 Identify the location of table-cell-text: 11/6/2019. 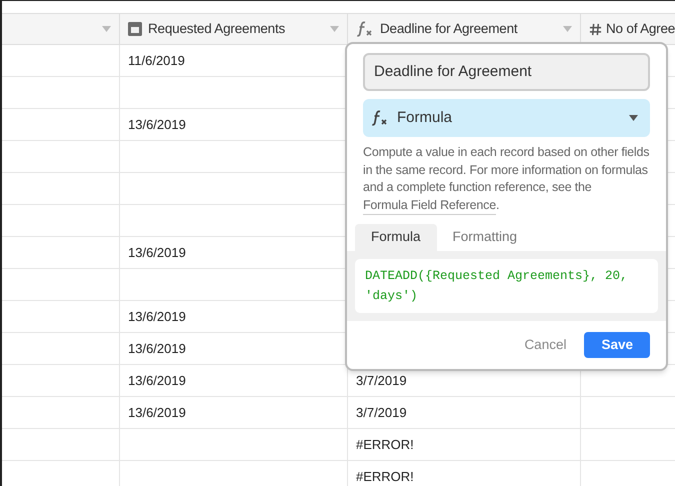
(156, 61).